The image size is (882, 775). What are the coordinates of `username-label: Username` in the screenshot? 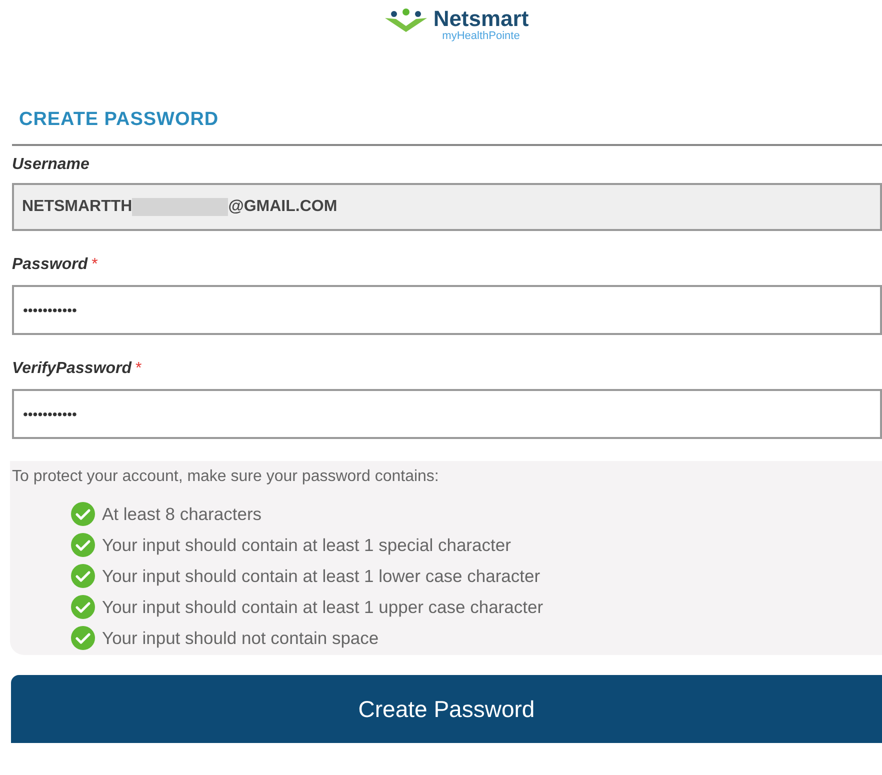 It's located at (51, 165).